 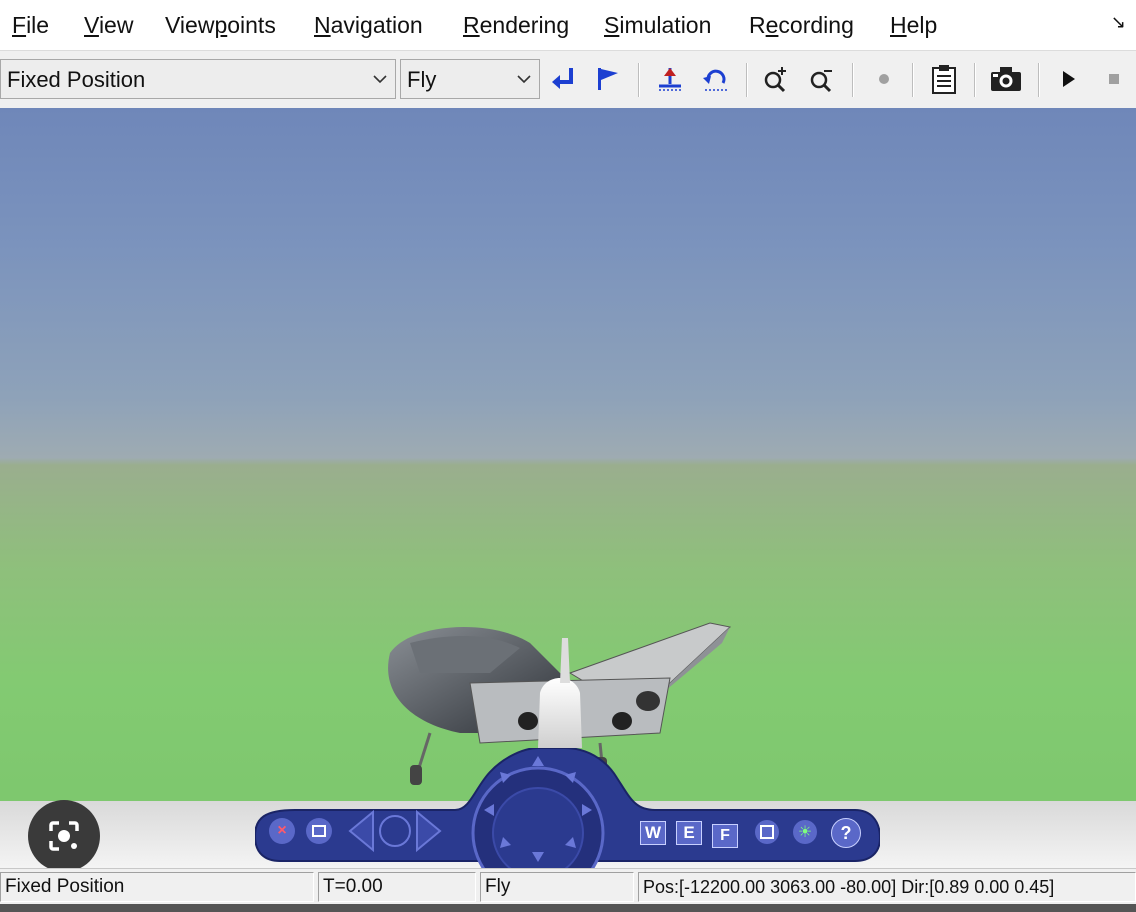 I want to click on help-button: ?, so click(x=846, y=833).